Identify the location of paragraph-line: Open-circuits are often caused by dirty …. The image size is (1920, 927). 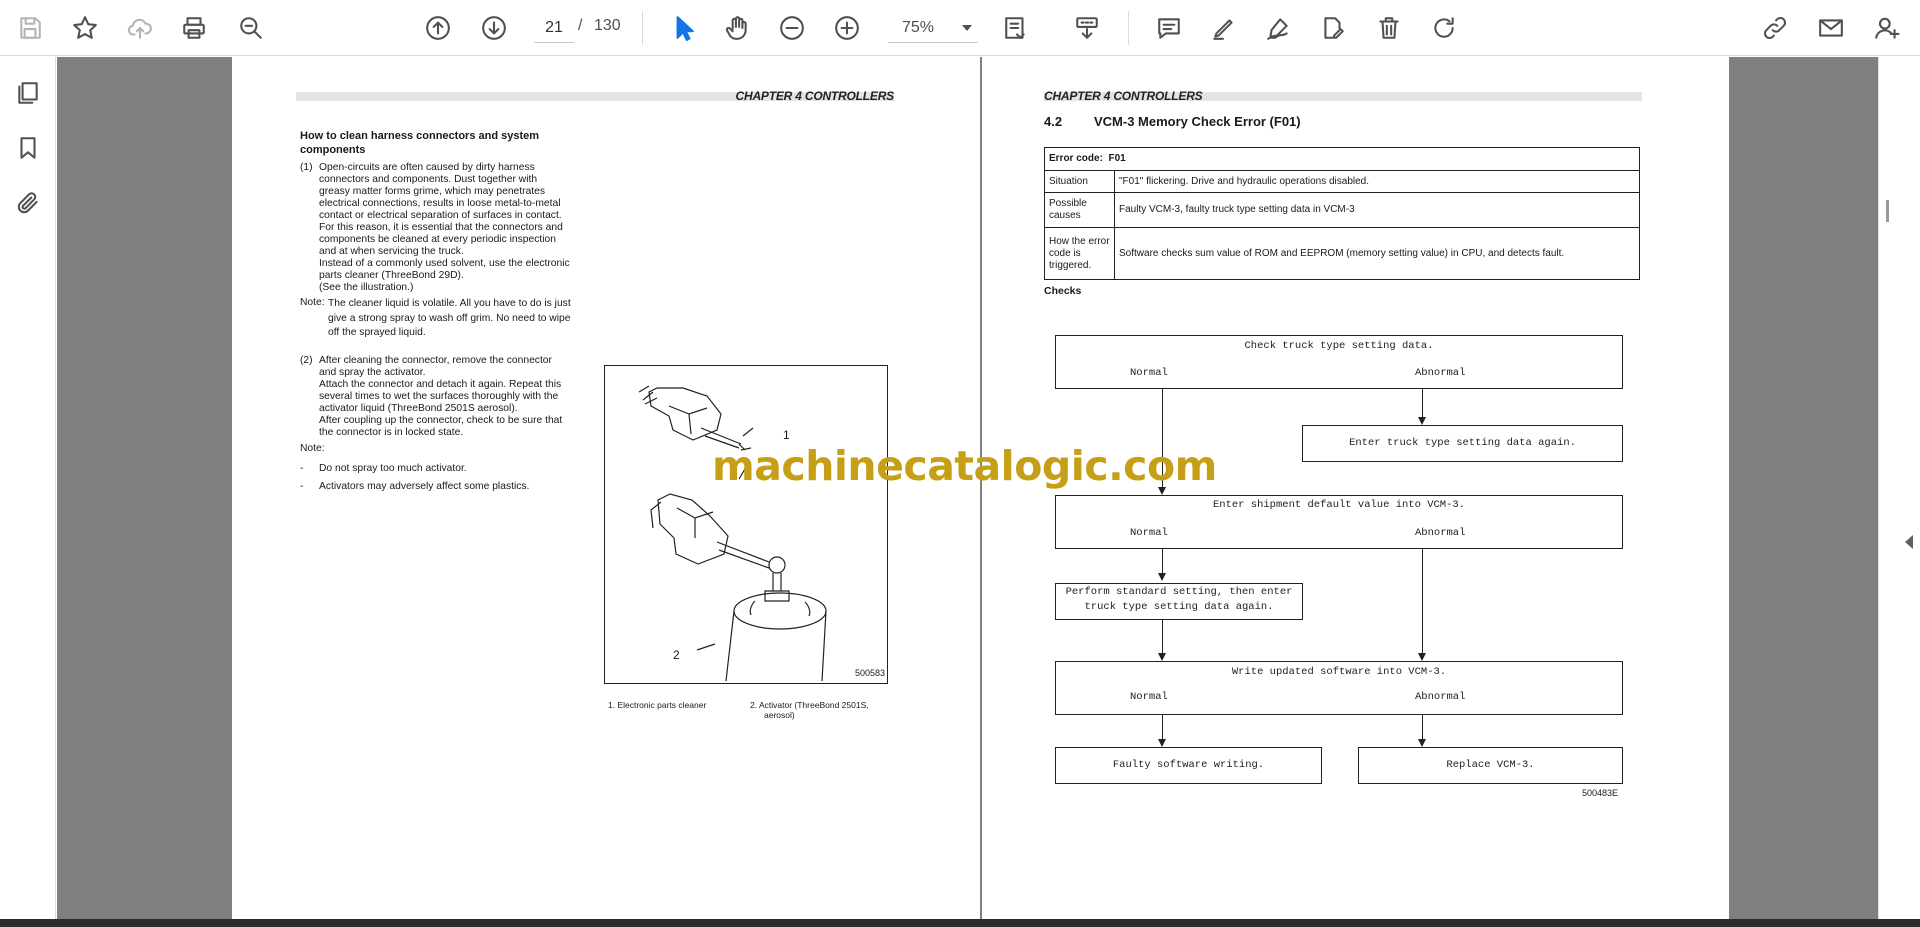
(427, 167).